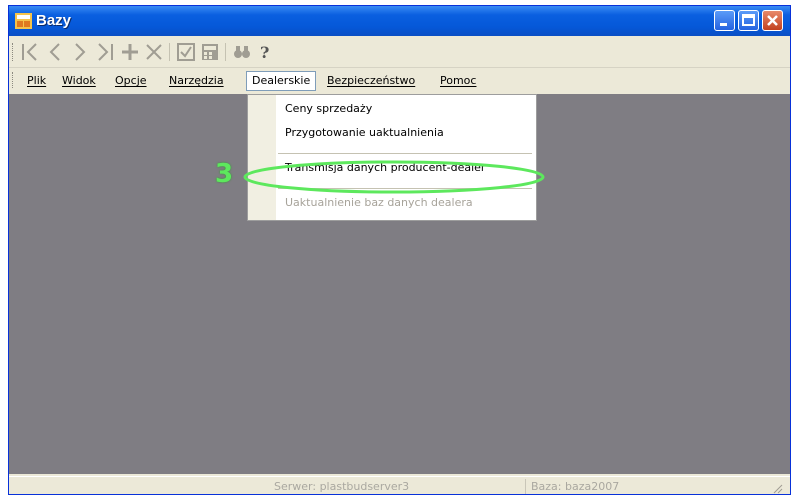  What do you see at coordinates (130, 52) in the screenshot?
I see `add-record-icon` at bounding box center [130, 52].